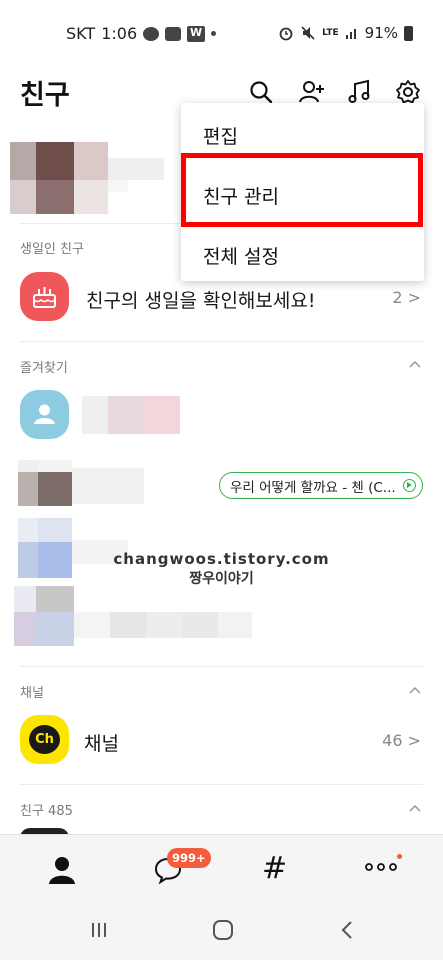  Describe the element at coordinates (101, 744) in the screenshot. I see `channel-row-text: 채널` at that location.